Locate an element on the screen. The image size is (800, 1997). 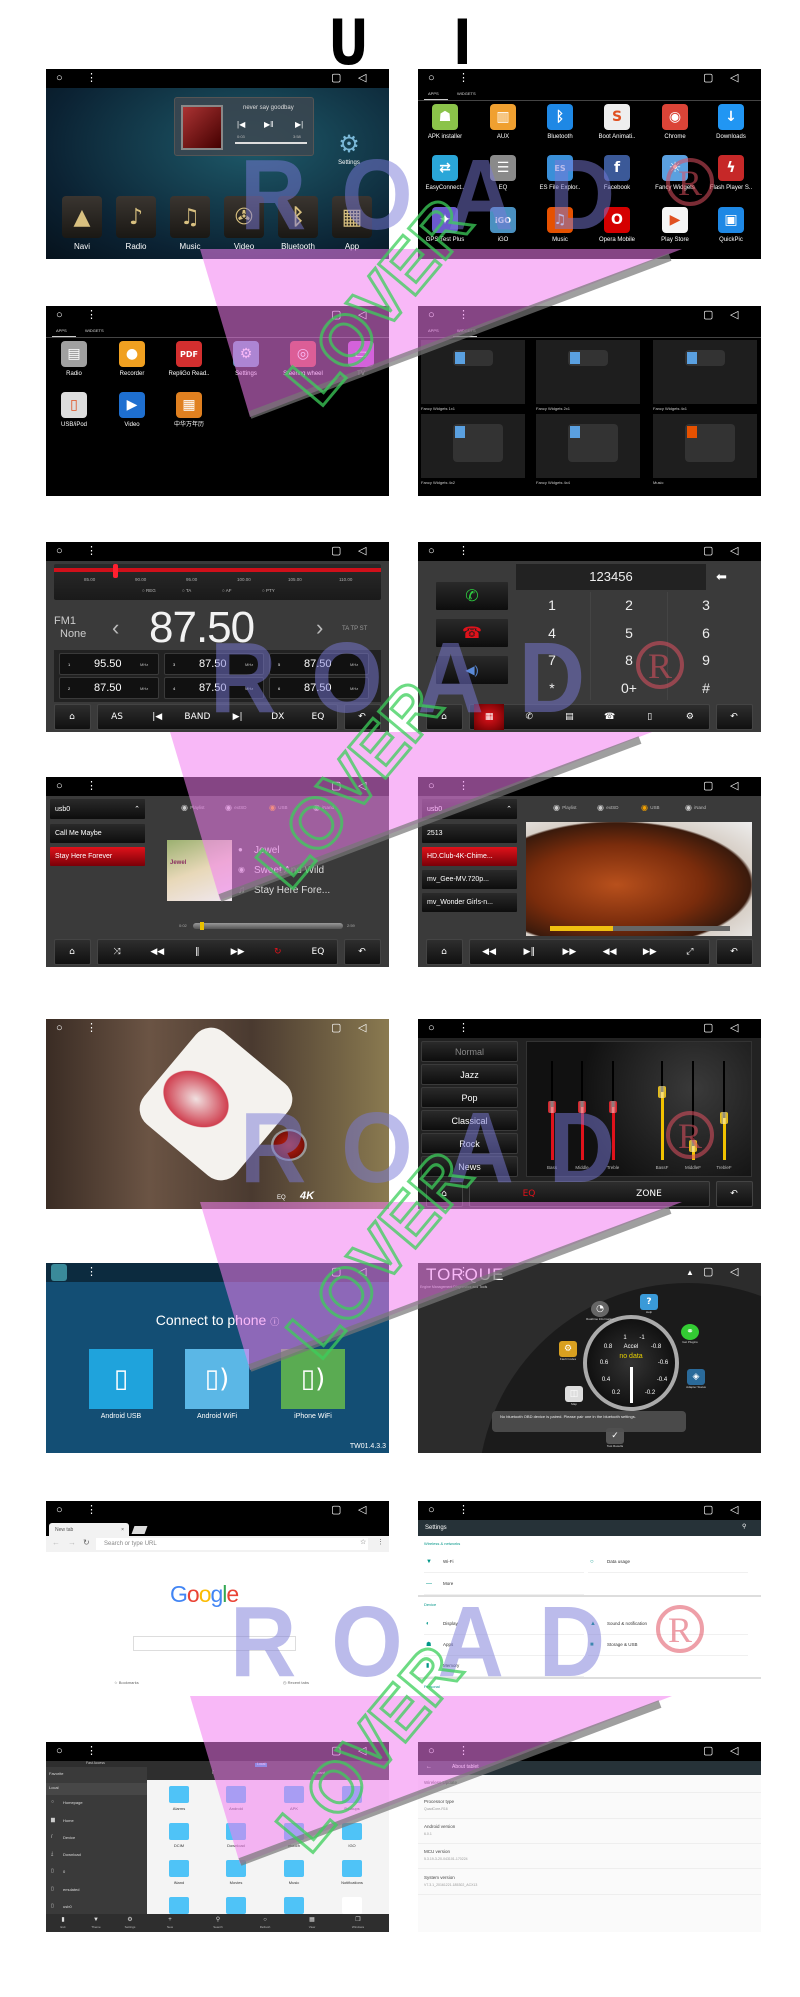
preset-jazz: Jazz is located at coordinates (469, 1074).